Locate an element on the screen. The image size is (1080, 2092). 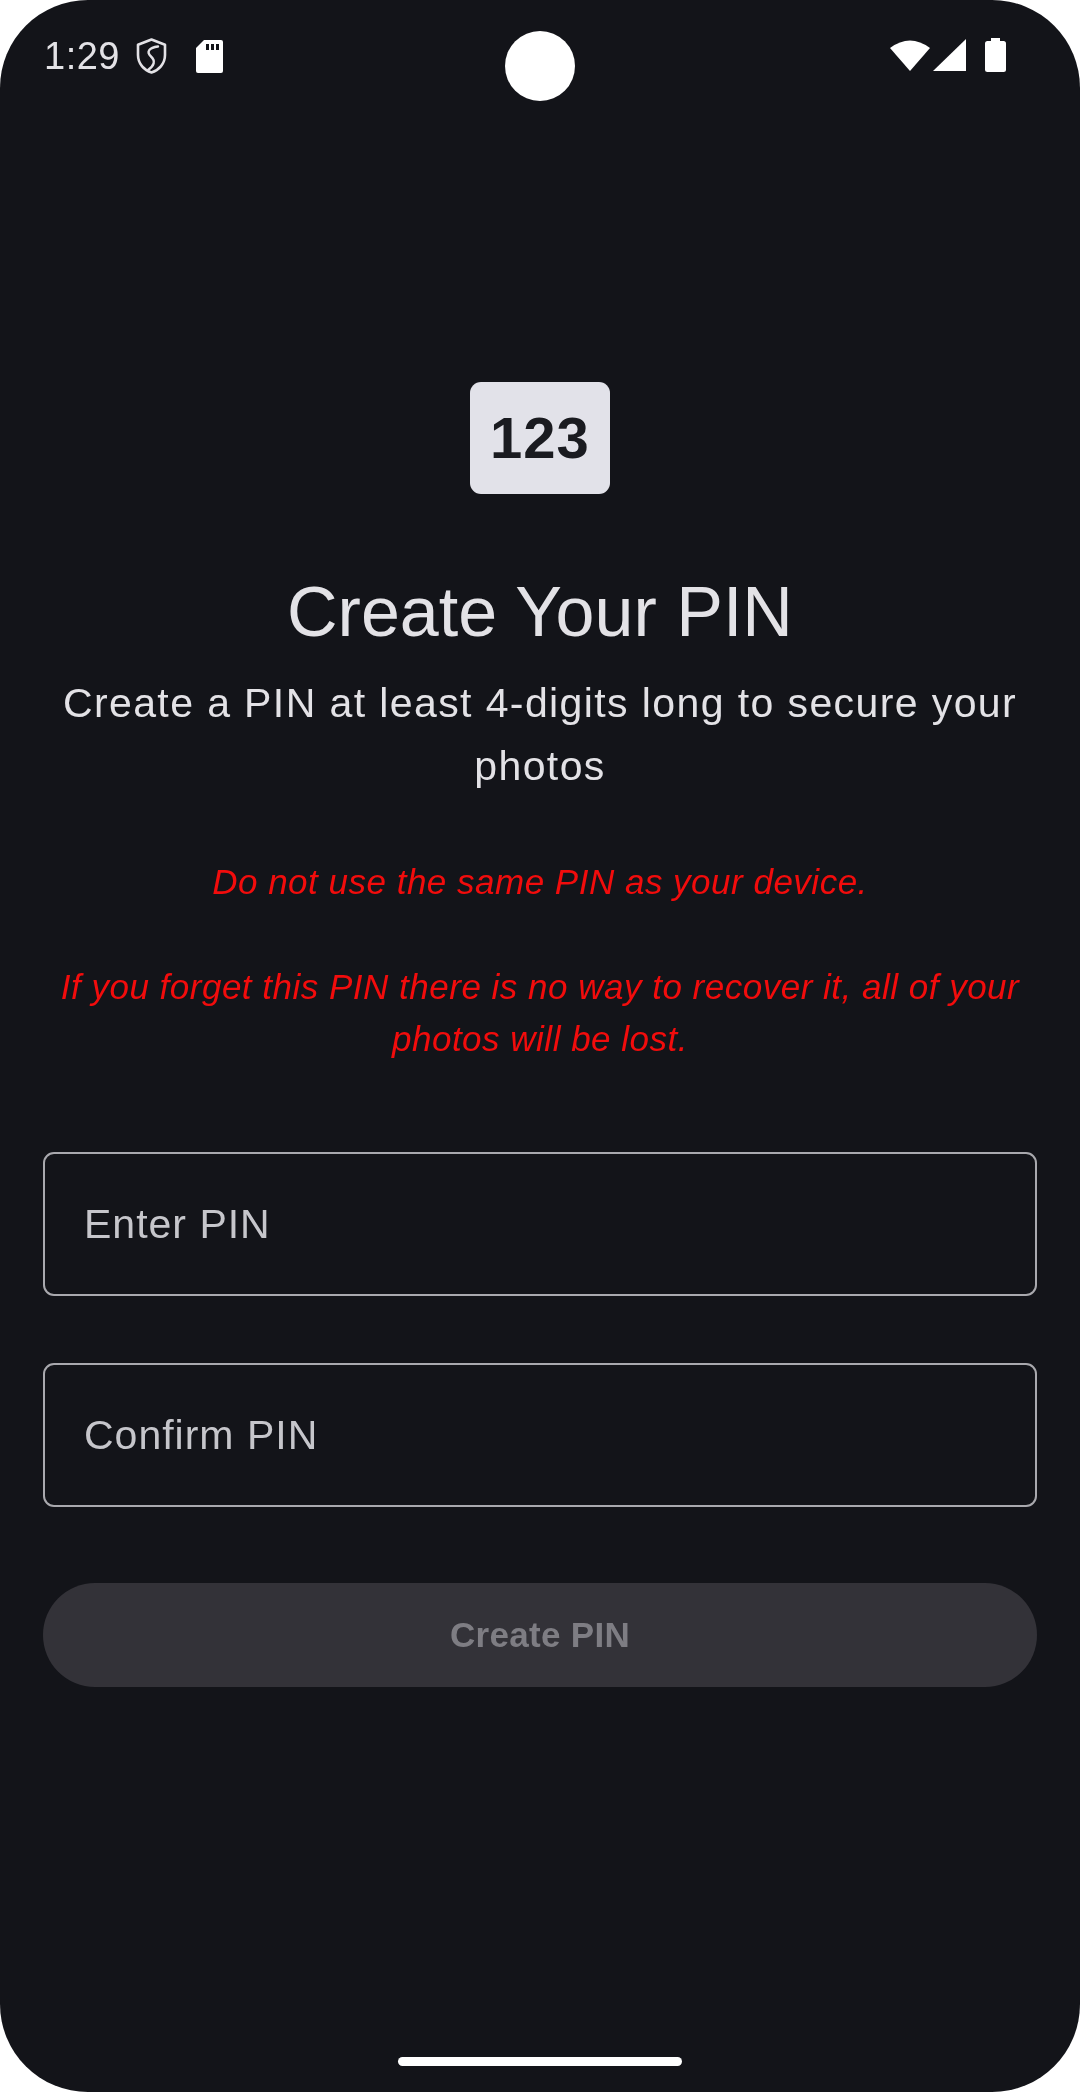
warning-text: If you forget this PIN there is no way to recover it, all of your photos will be lost. is located at coordinates (540, 1013).